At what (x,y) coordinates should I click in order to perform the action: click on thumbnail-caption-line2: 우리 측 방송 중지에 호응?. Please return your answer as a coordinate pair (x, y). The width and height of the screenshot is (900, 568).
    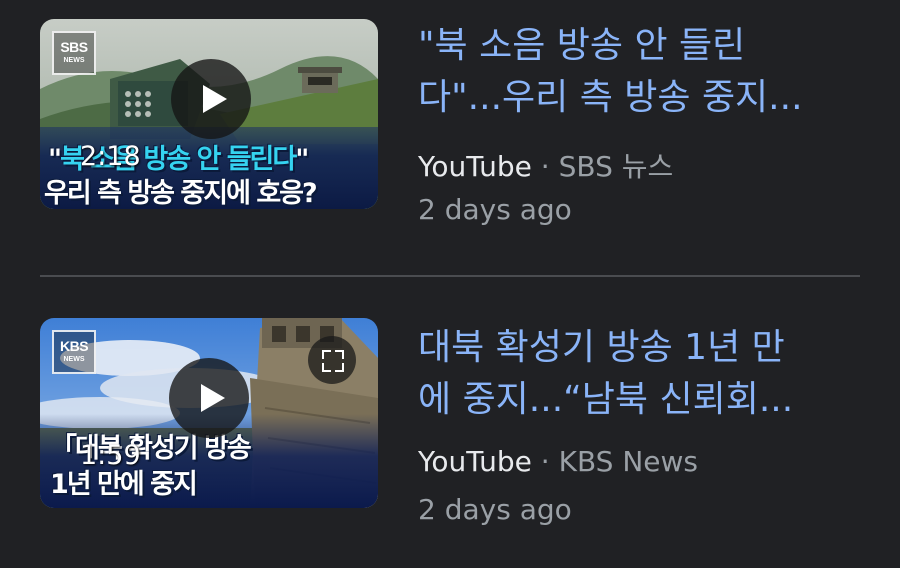
    Looking at the image, I should click on (181, 193).